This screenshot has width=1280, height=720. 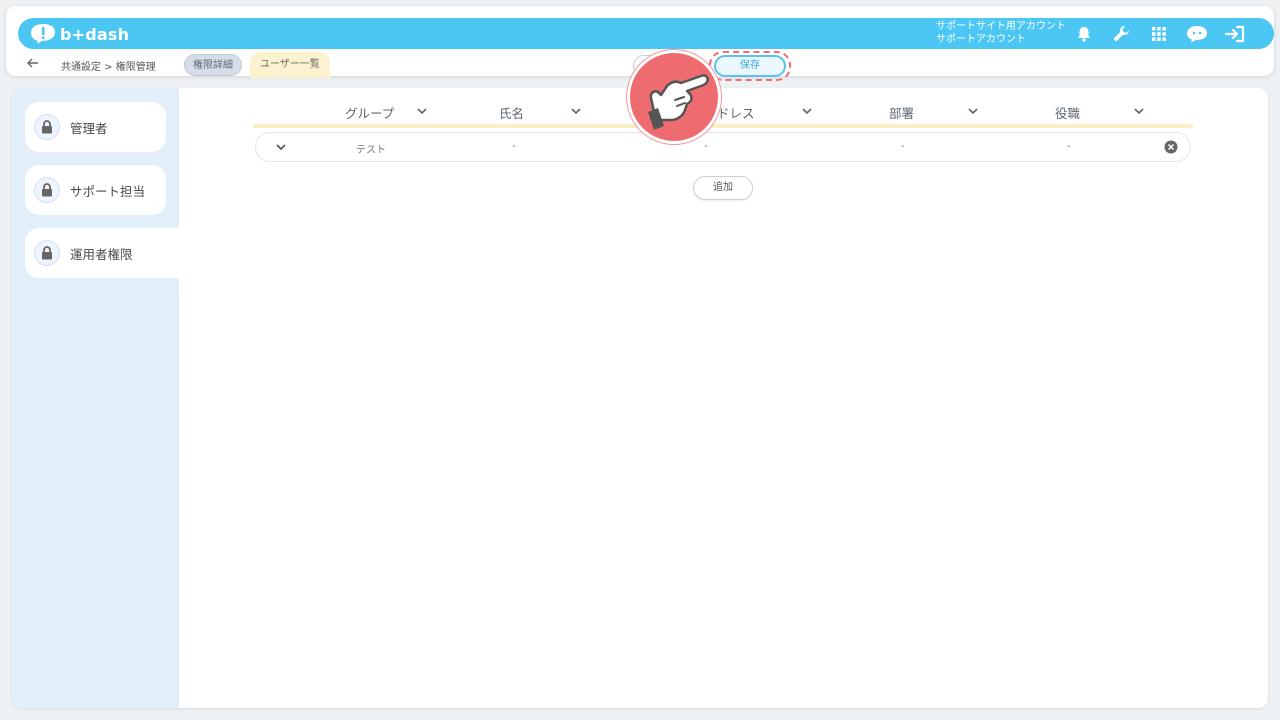 What do you see at coordinates (511, 112) in the screenshot?
I see `column-header-name: 氏名` at bounding box center [511, 112].